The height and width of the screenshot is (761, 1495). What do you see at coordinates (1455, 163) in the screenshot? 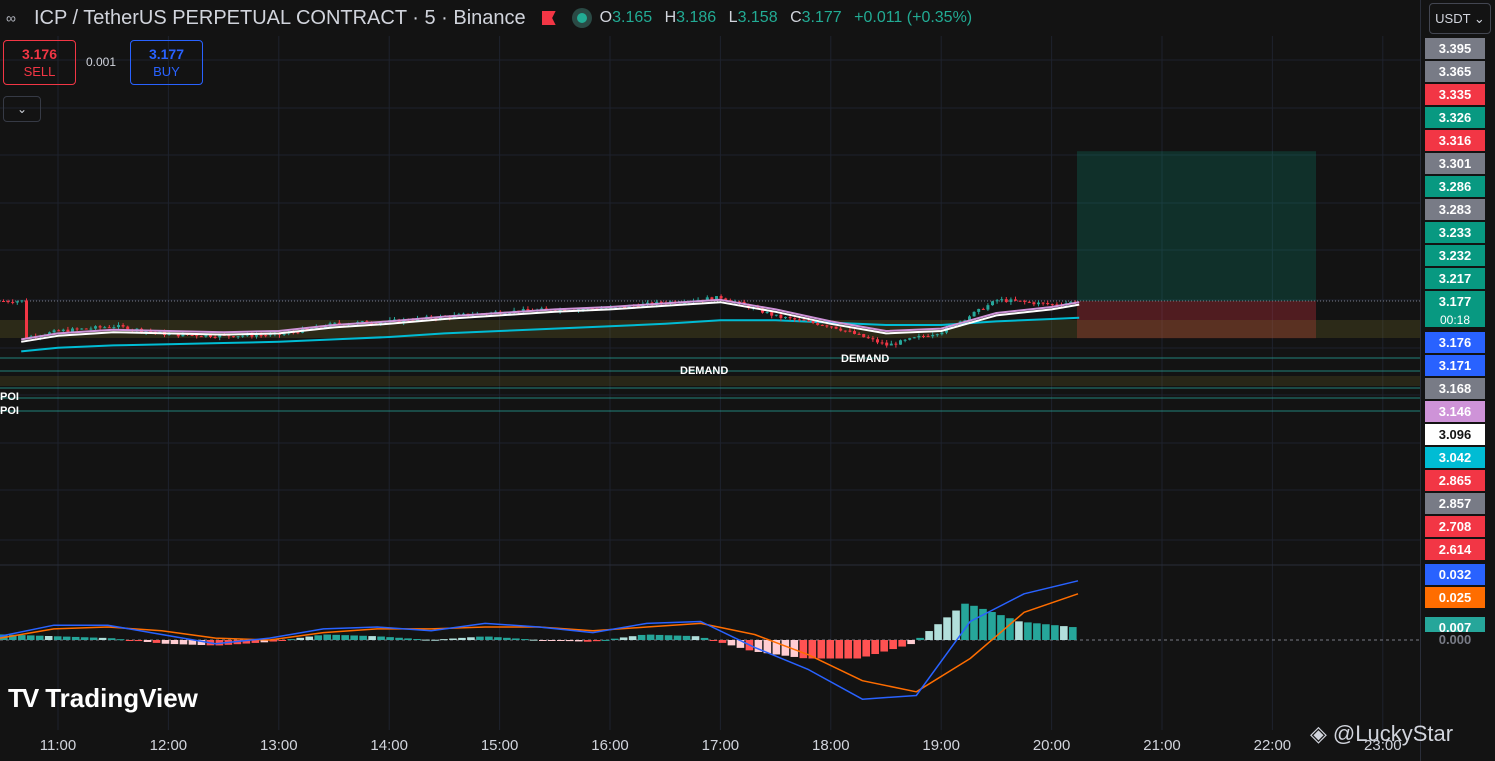
I see `price-scale-label: 3.301` at bounding box center [1455, 163].